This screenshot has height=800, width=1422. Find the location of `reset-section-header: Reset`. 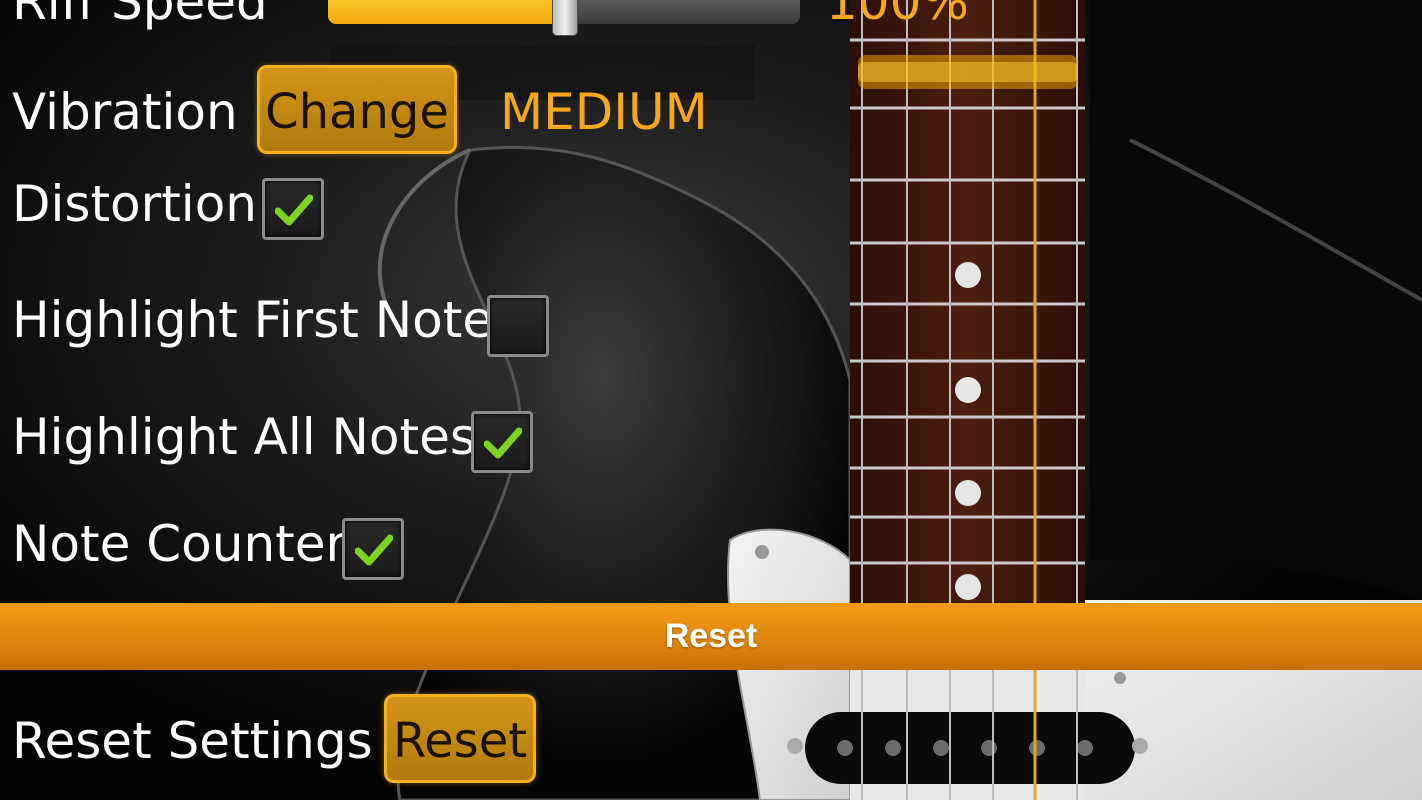

reset-section-header: Reset is located at coordinates (711, 636).